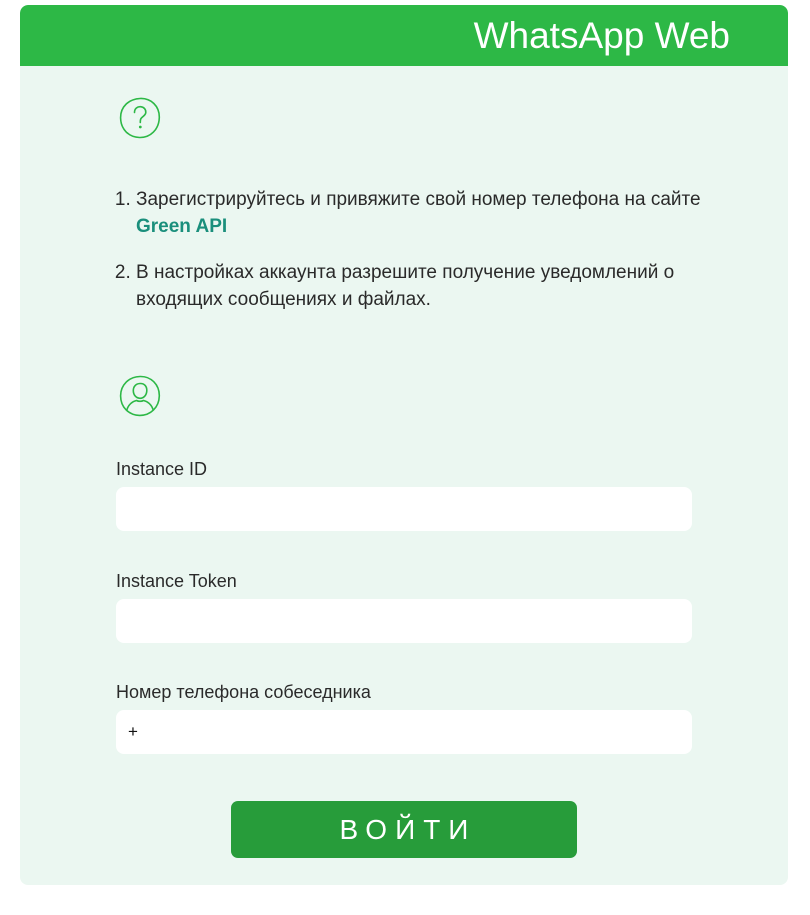 The image size is (810, 915). I want to click on instance-token-input, so click(404, 621).